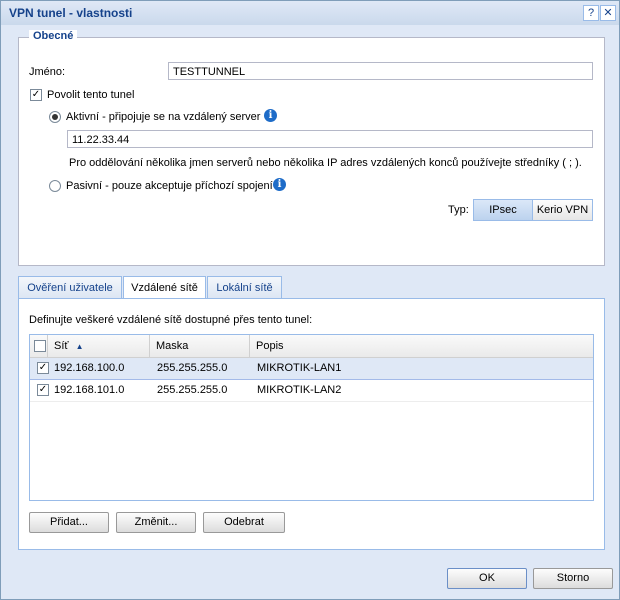 The width and height of the screenshot is (620, 600). Describe the element at coordinates (330, 139) in the screenshot. I see `server-input: 11.22.33.44` at that location.